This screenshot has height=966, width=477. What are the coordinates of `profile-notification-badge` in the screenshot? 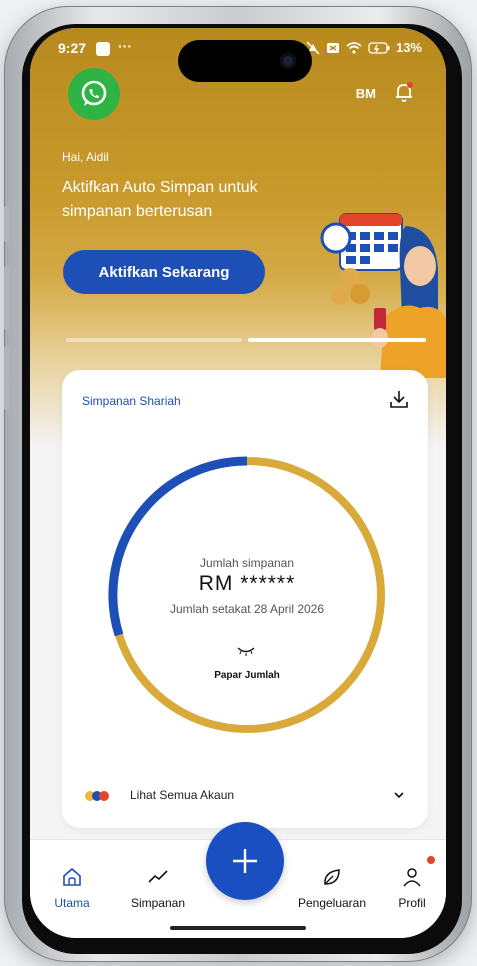 It's located at (431, 860).